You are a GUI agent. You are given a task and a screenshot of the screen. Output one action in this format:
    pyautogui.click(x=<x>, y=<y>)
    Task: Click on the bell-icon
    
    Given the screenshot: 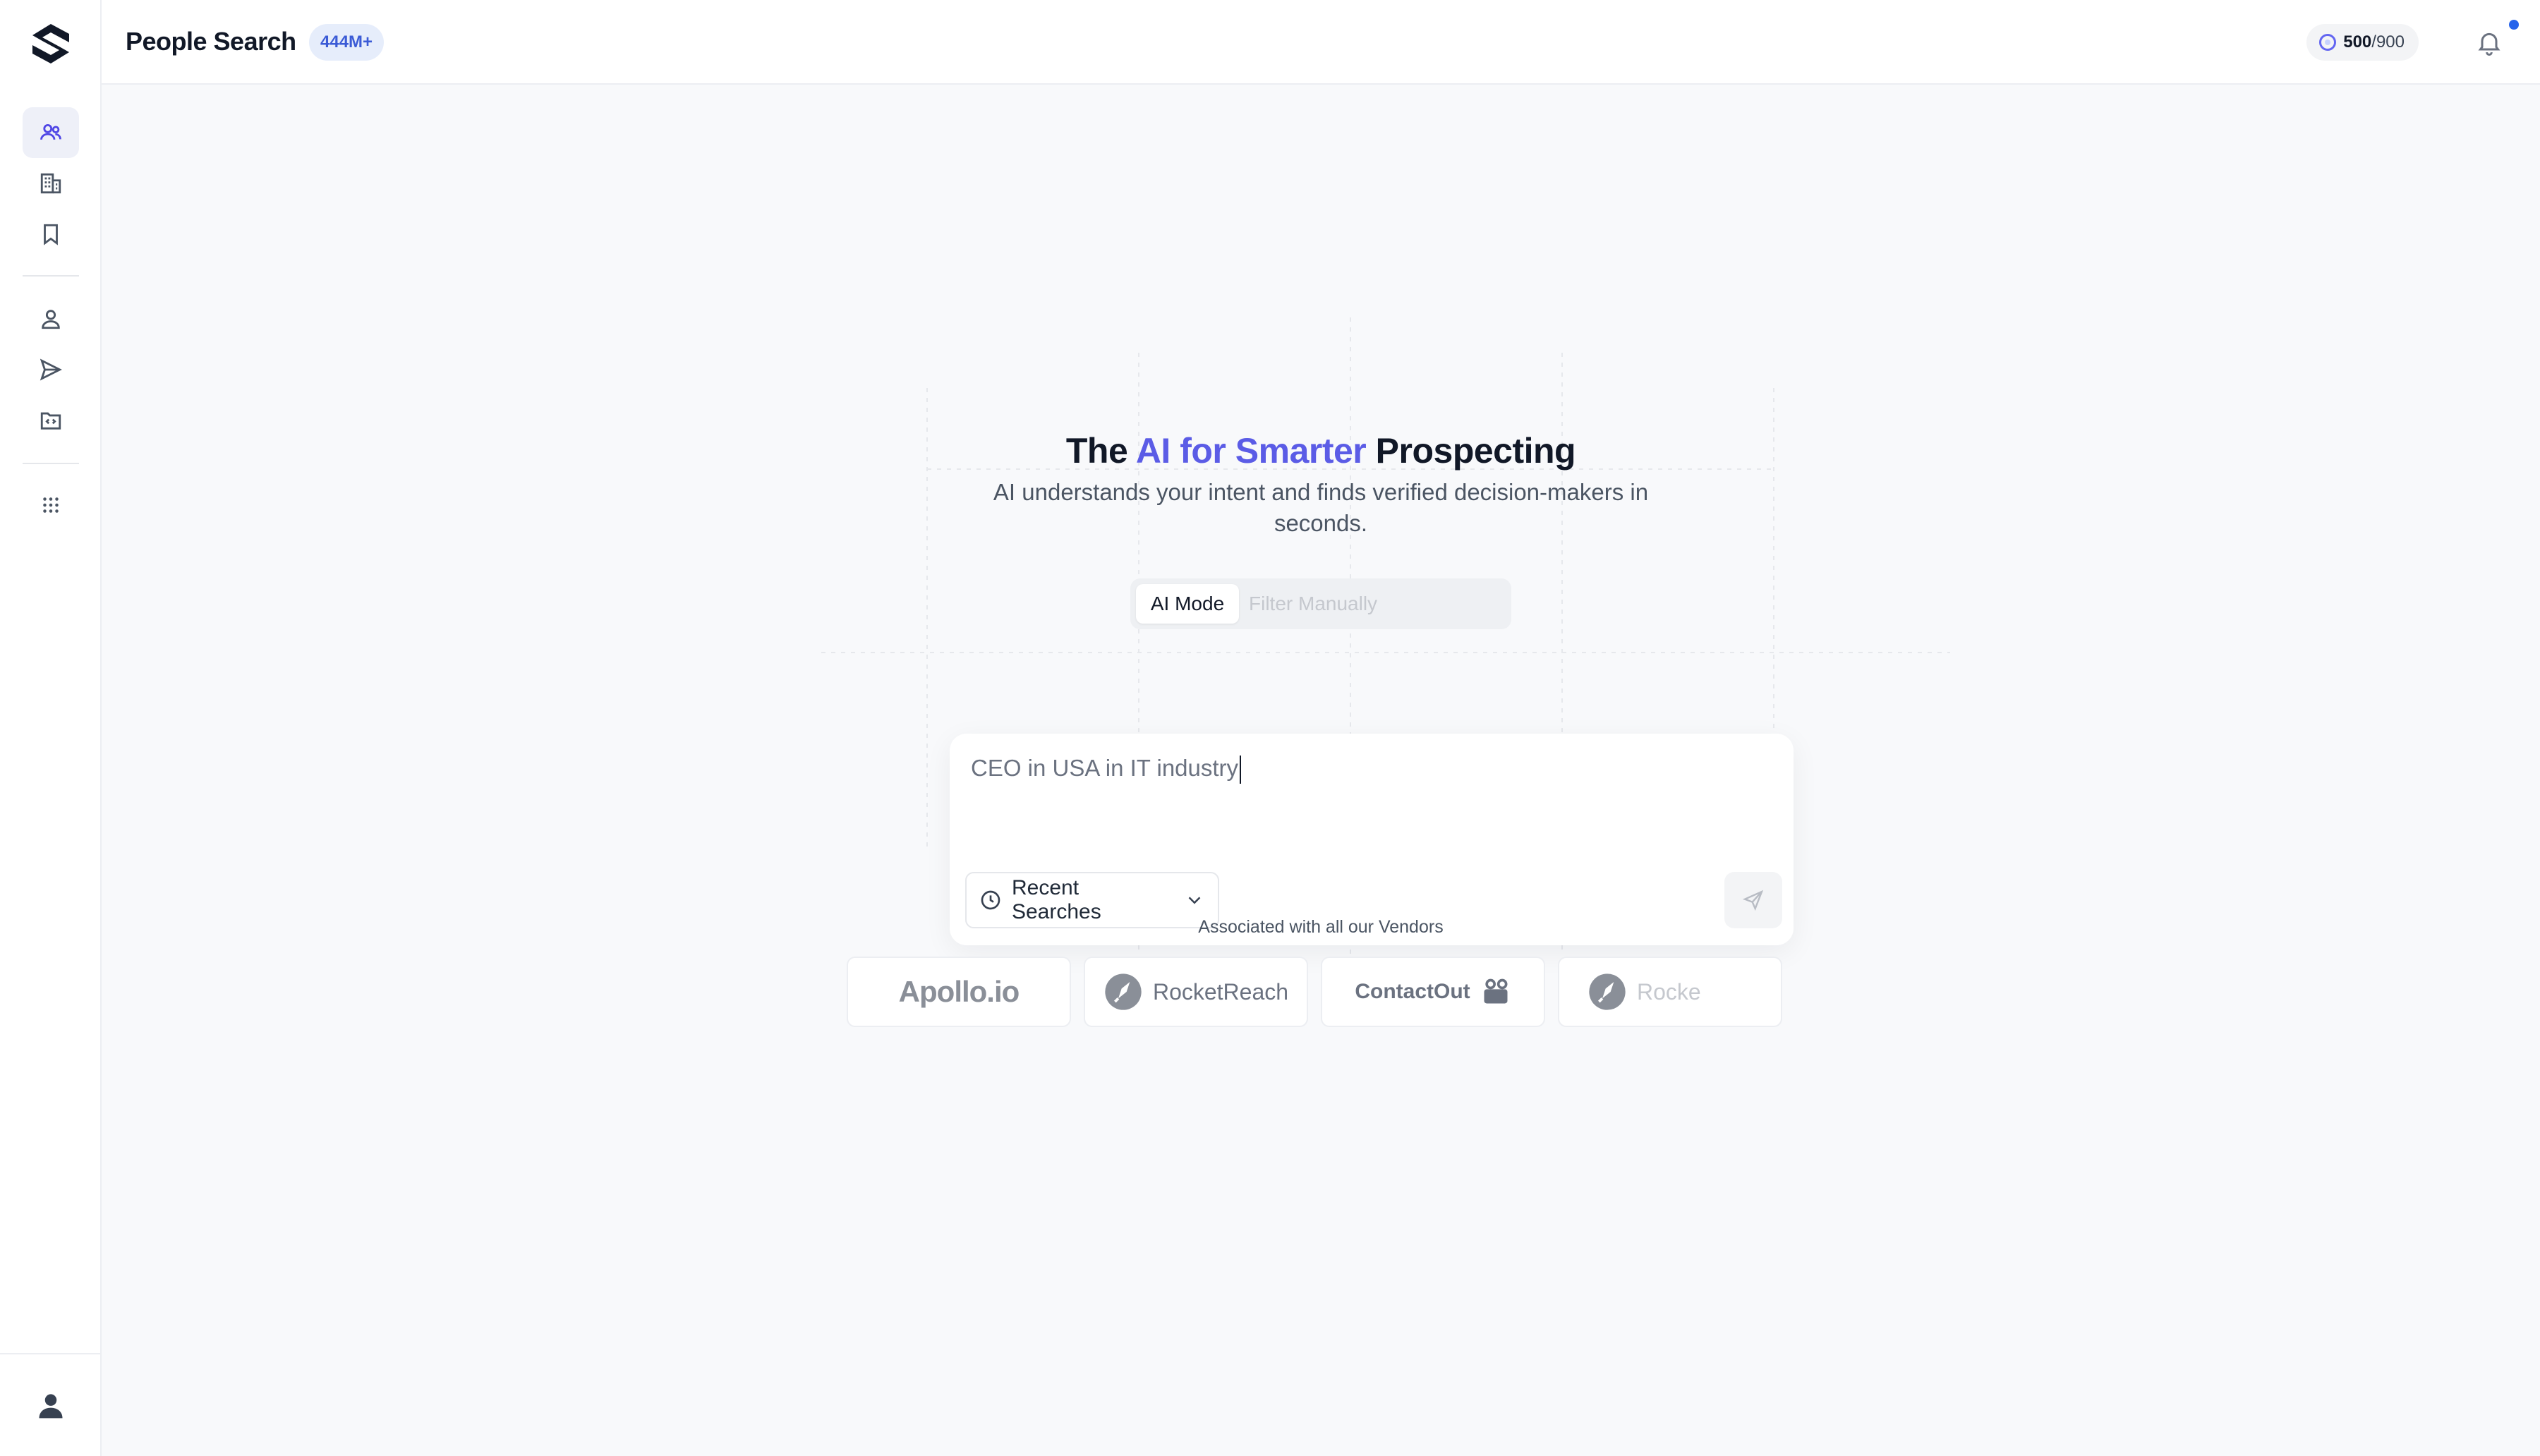 What is the action you would take?
    pyautogui.click(x=2489, y=44)
    